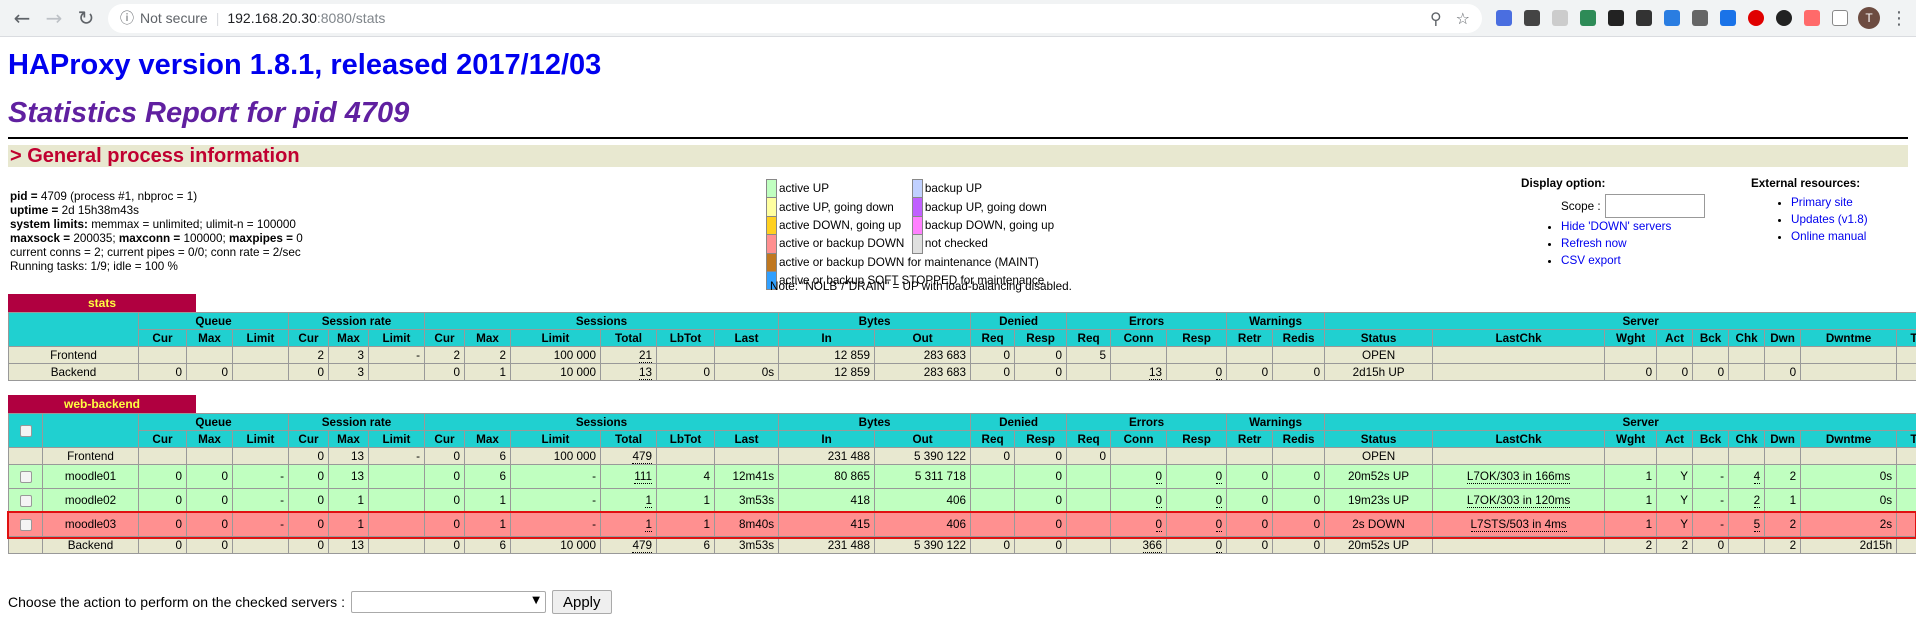 This screenshot has width=1916, height=628. I want to click on scope-input, so click(1654, 206).